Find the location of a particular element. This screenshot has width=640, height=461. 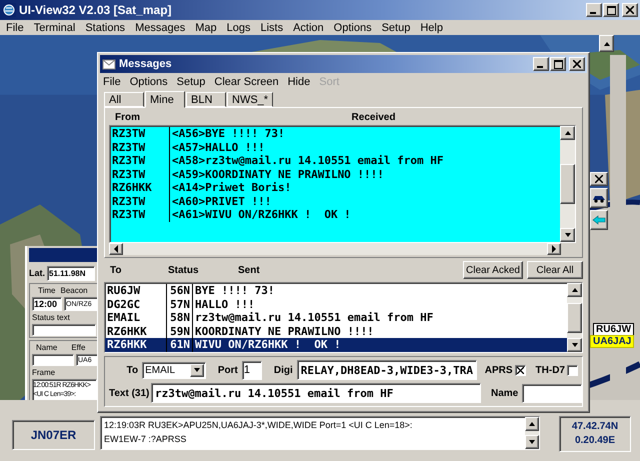

table-cell-text: HALLO !!! is located at coordinates (225, 304).